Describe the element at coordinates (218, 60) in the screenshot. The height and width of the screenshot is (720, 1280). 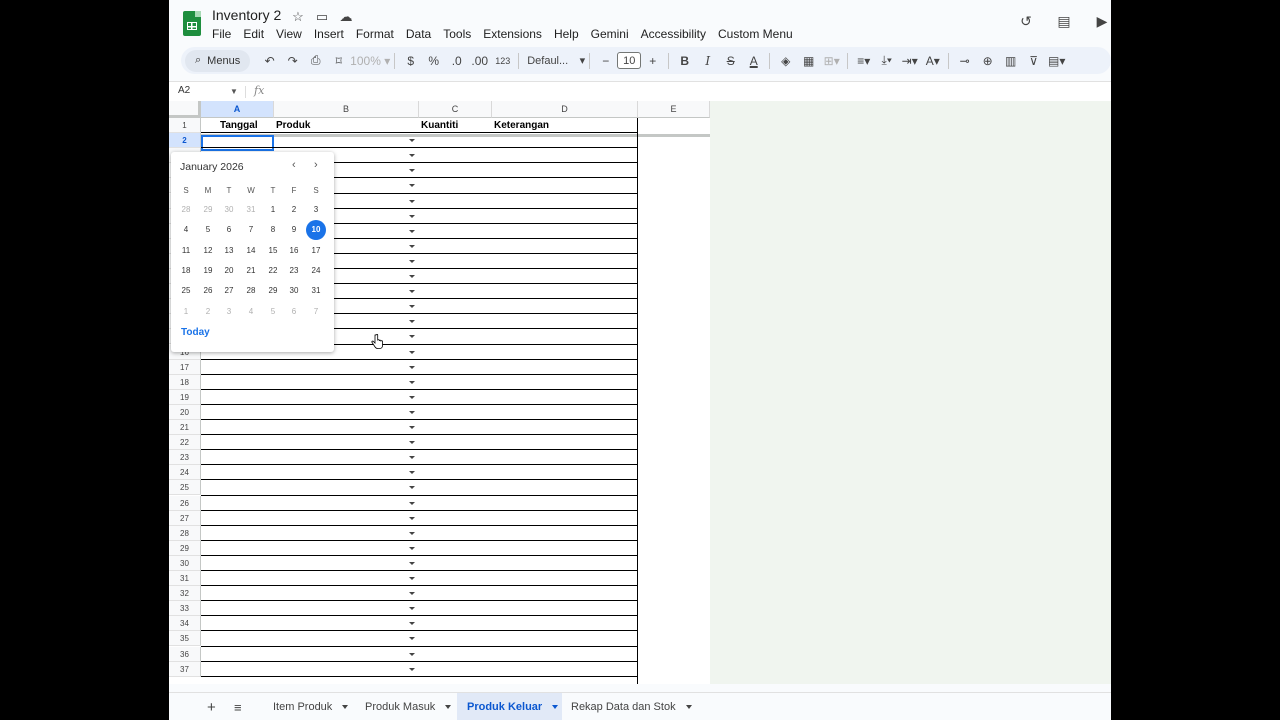
I see `search-menus-button: ⌕ Menus` at that location.